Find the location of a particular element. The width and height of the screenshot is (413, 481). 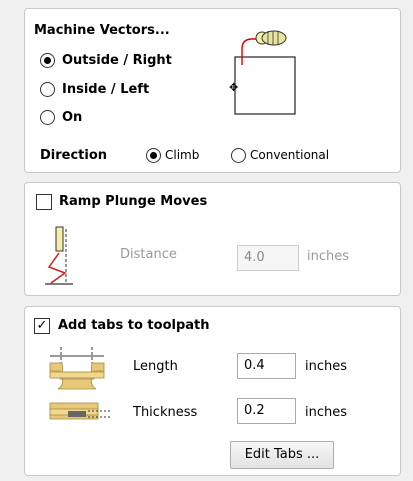

radio-conventional-indicator is located at coordinates (238, 155).